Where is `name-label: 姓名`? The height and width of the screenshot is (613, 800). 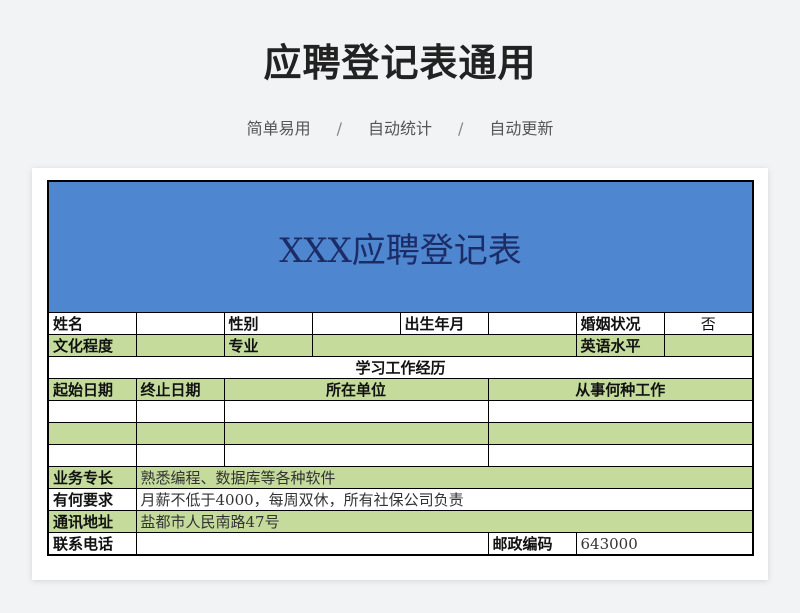 name-label: 姓名 is located at coordinates (92, 323).